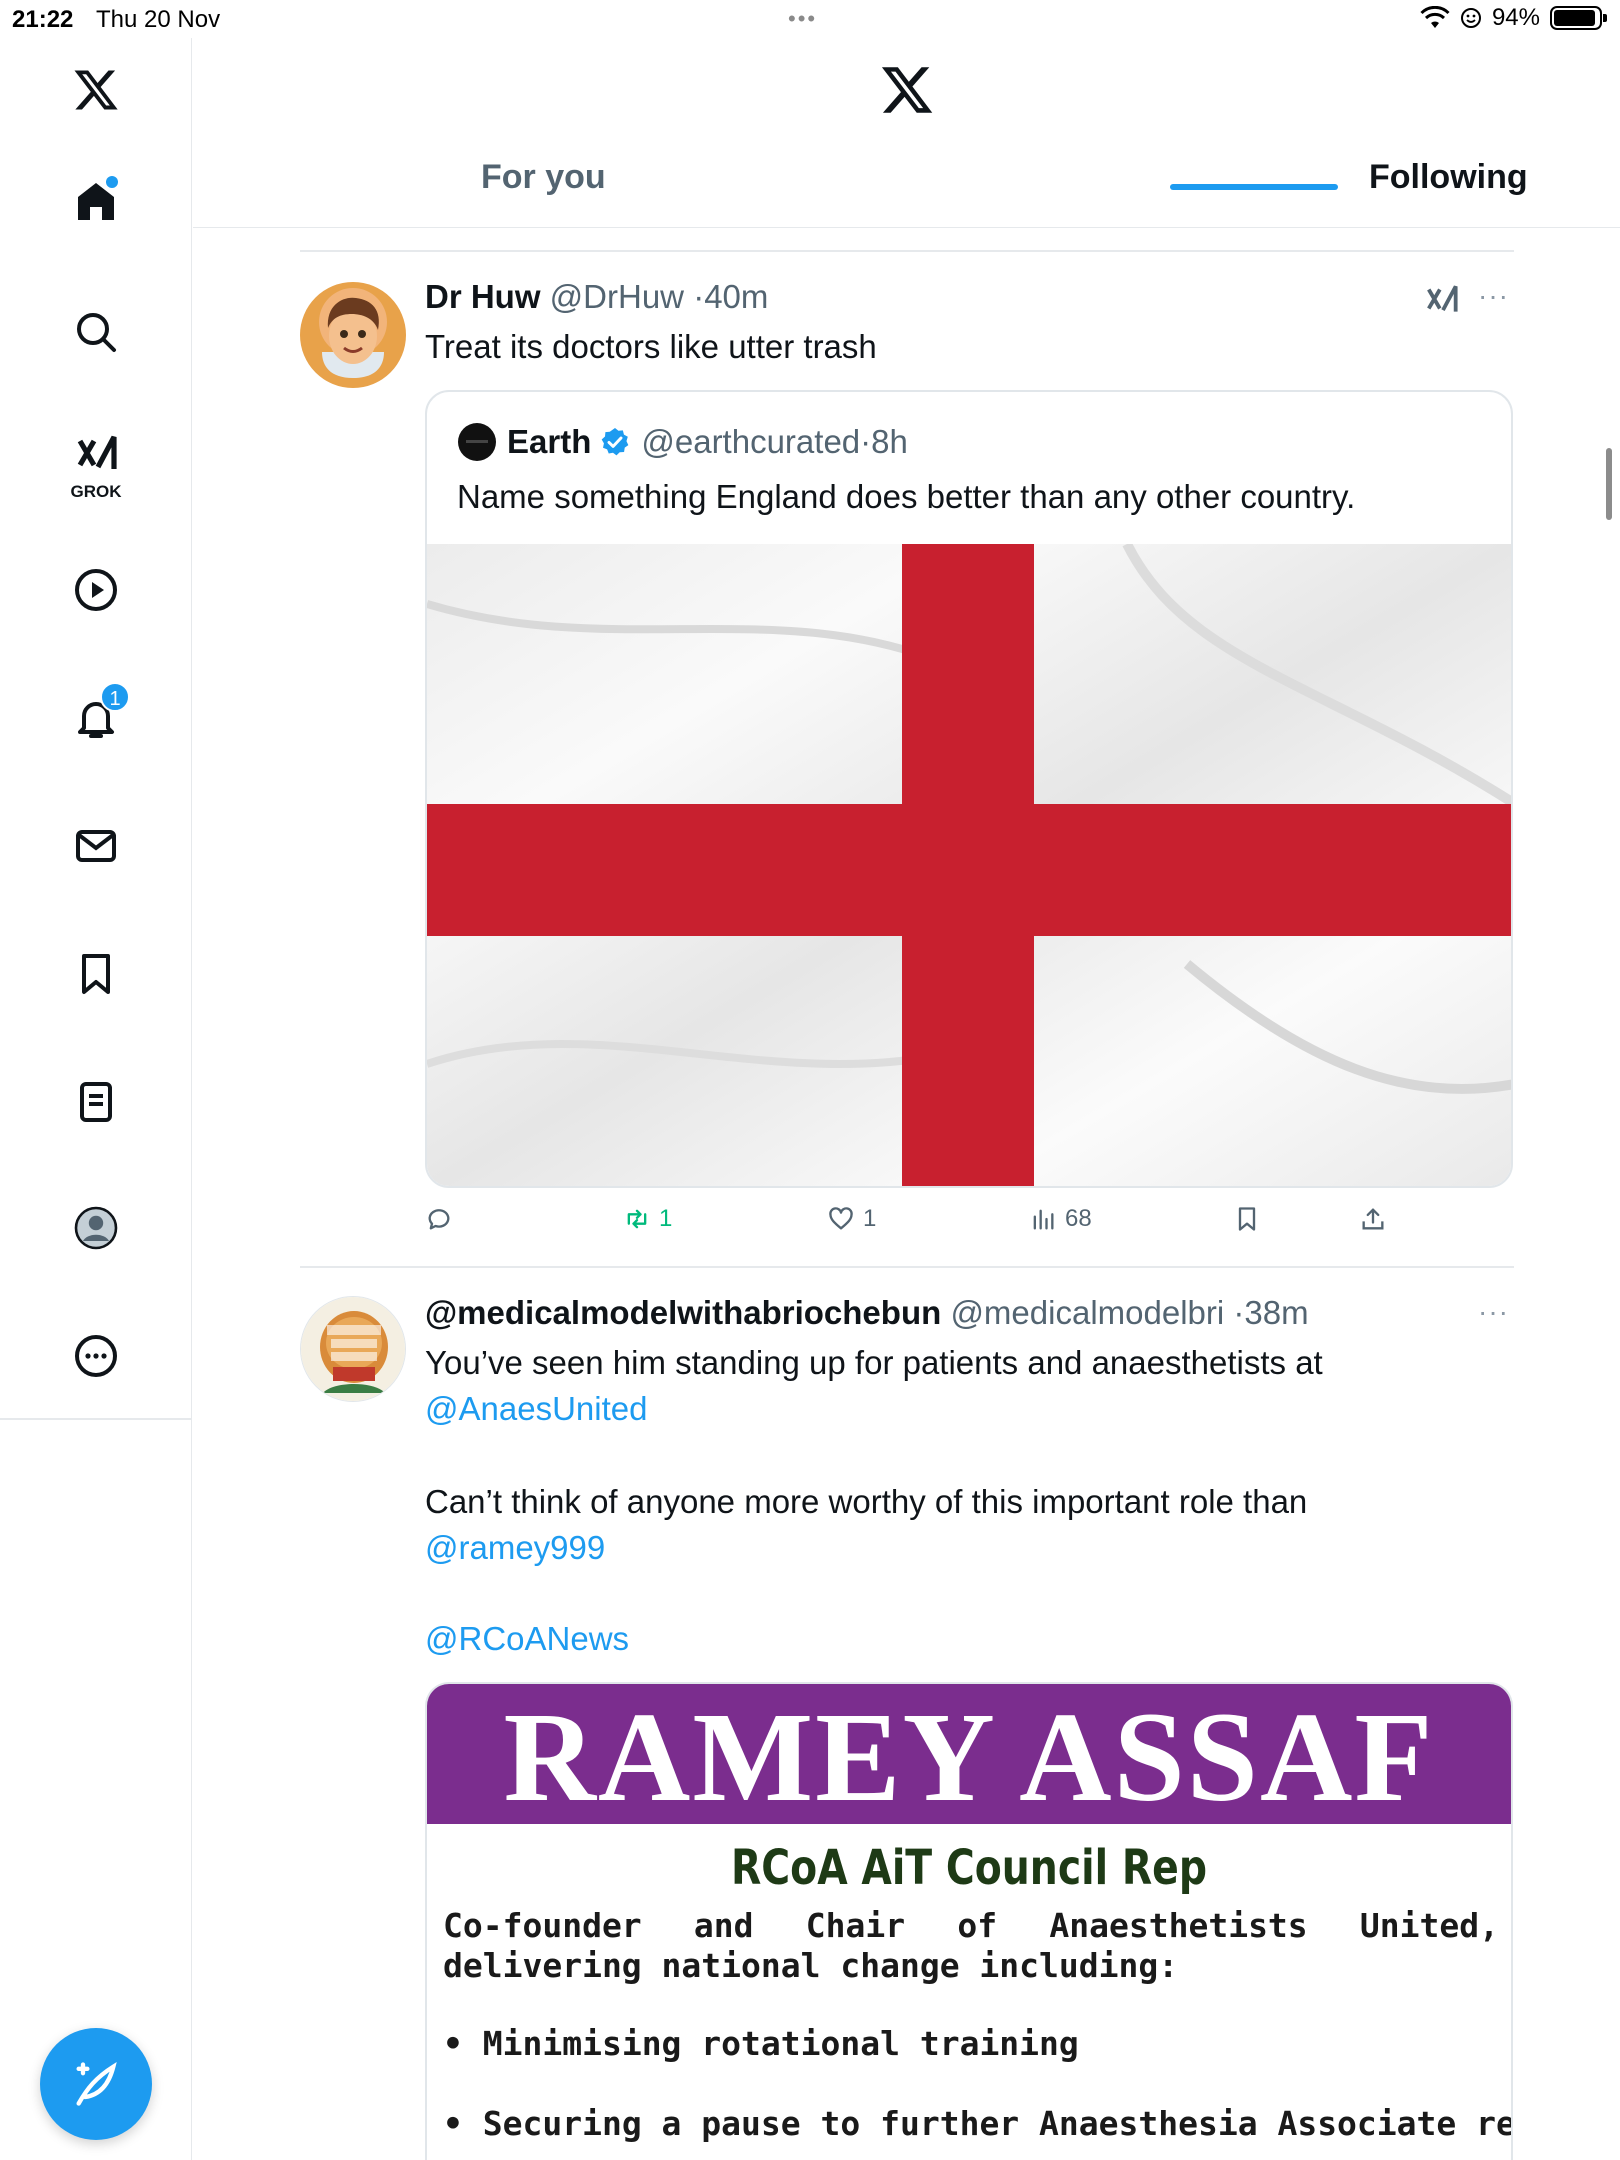 The image size is (1620, 2160). What do you see at coordinates (543, 177) in the screenshot?
I see `tab-for-you: For you` at bounding box center [543, 177].